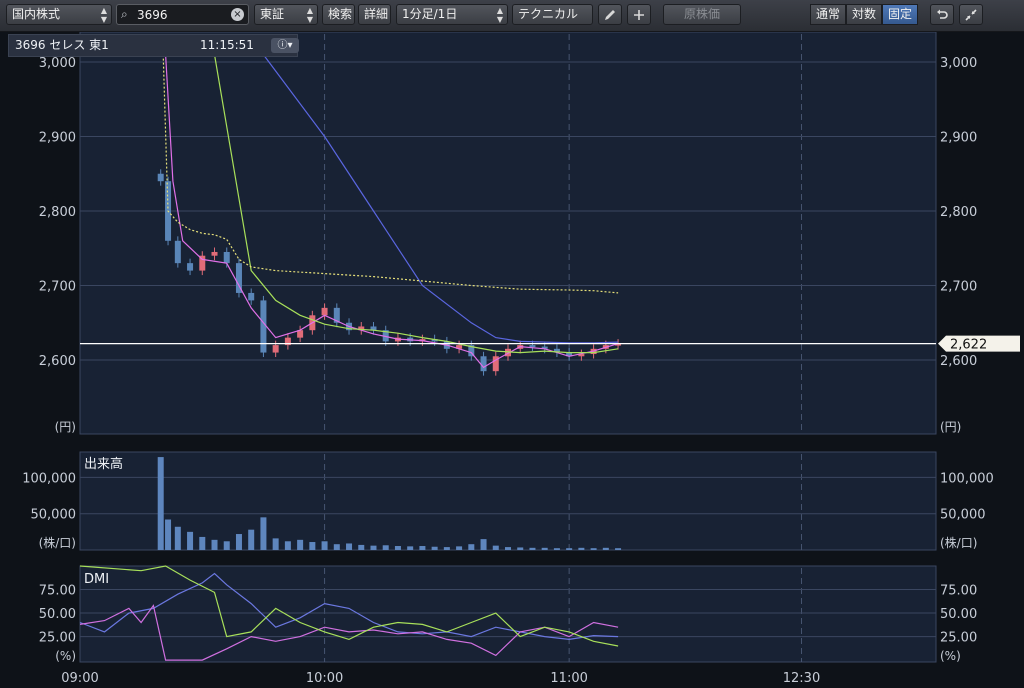 The height and width of the screenshot is (688, 1024). What do you see at coordinates (374, 14) in the screenshot?
I see `detail-button: 詳細` at bounding box center [374, 14].